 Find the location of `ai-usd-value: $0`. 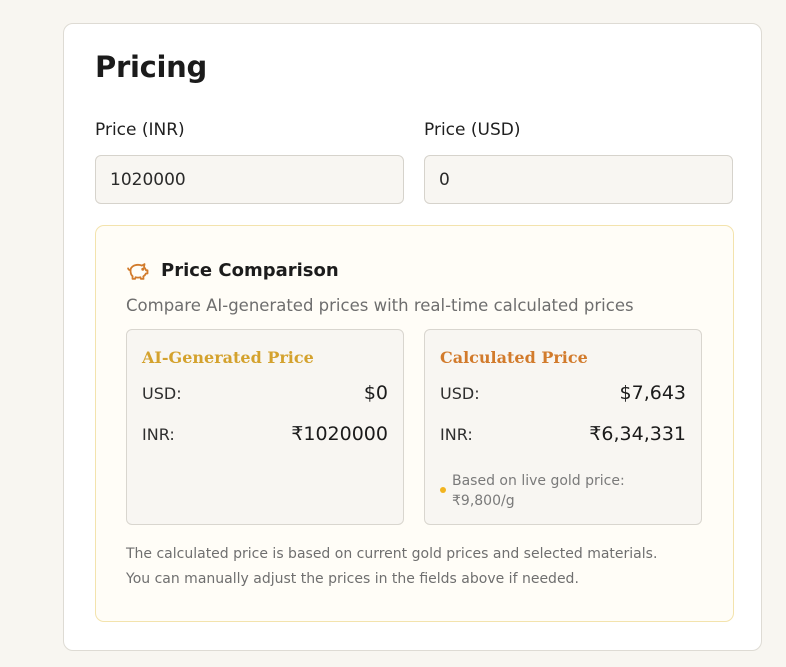

ai-usd-value: $0 is located at coordinates (375, 393).